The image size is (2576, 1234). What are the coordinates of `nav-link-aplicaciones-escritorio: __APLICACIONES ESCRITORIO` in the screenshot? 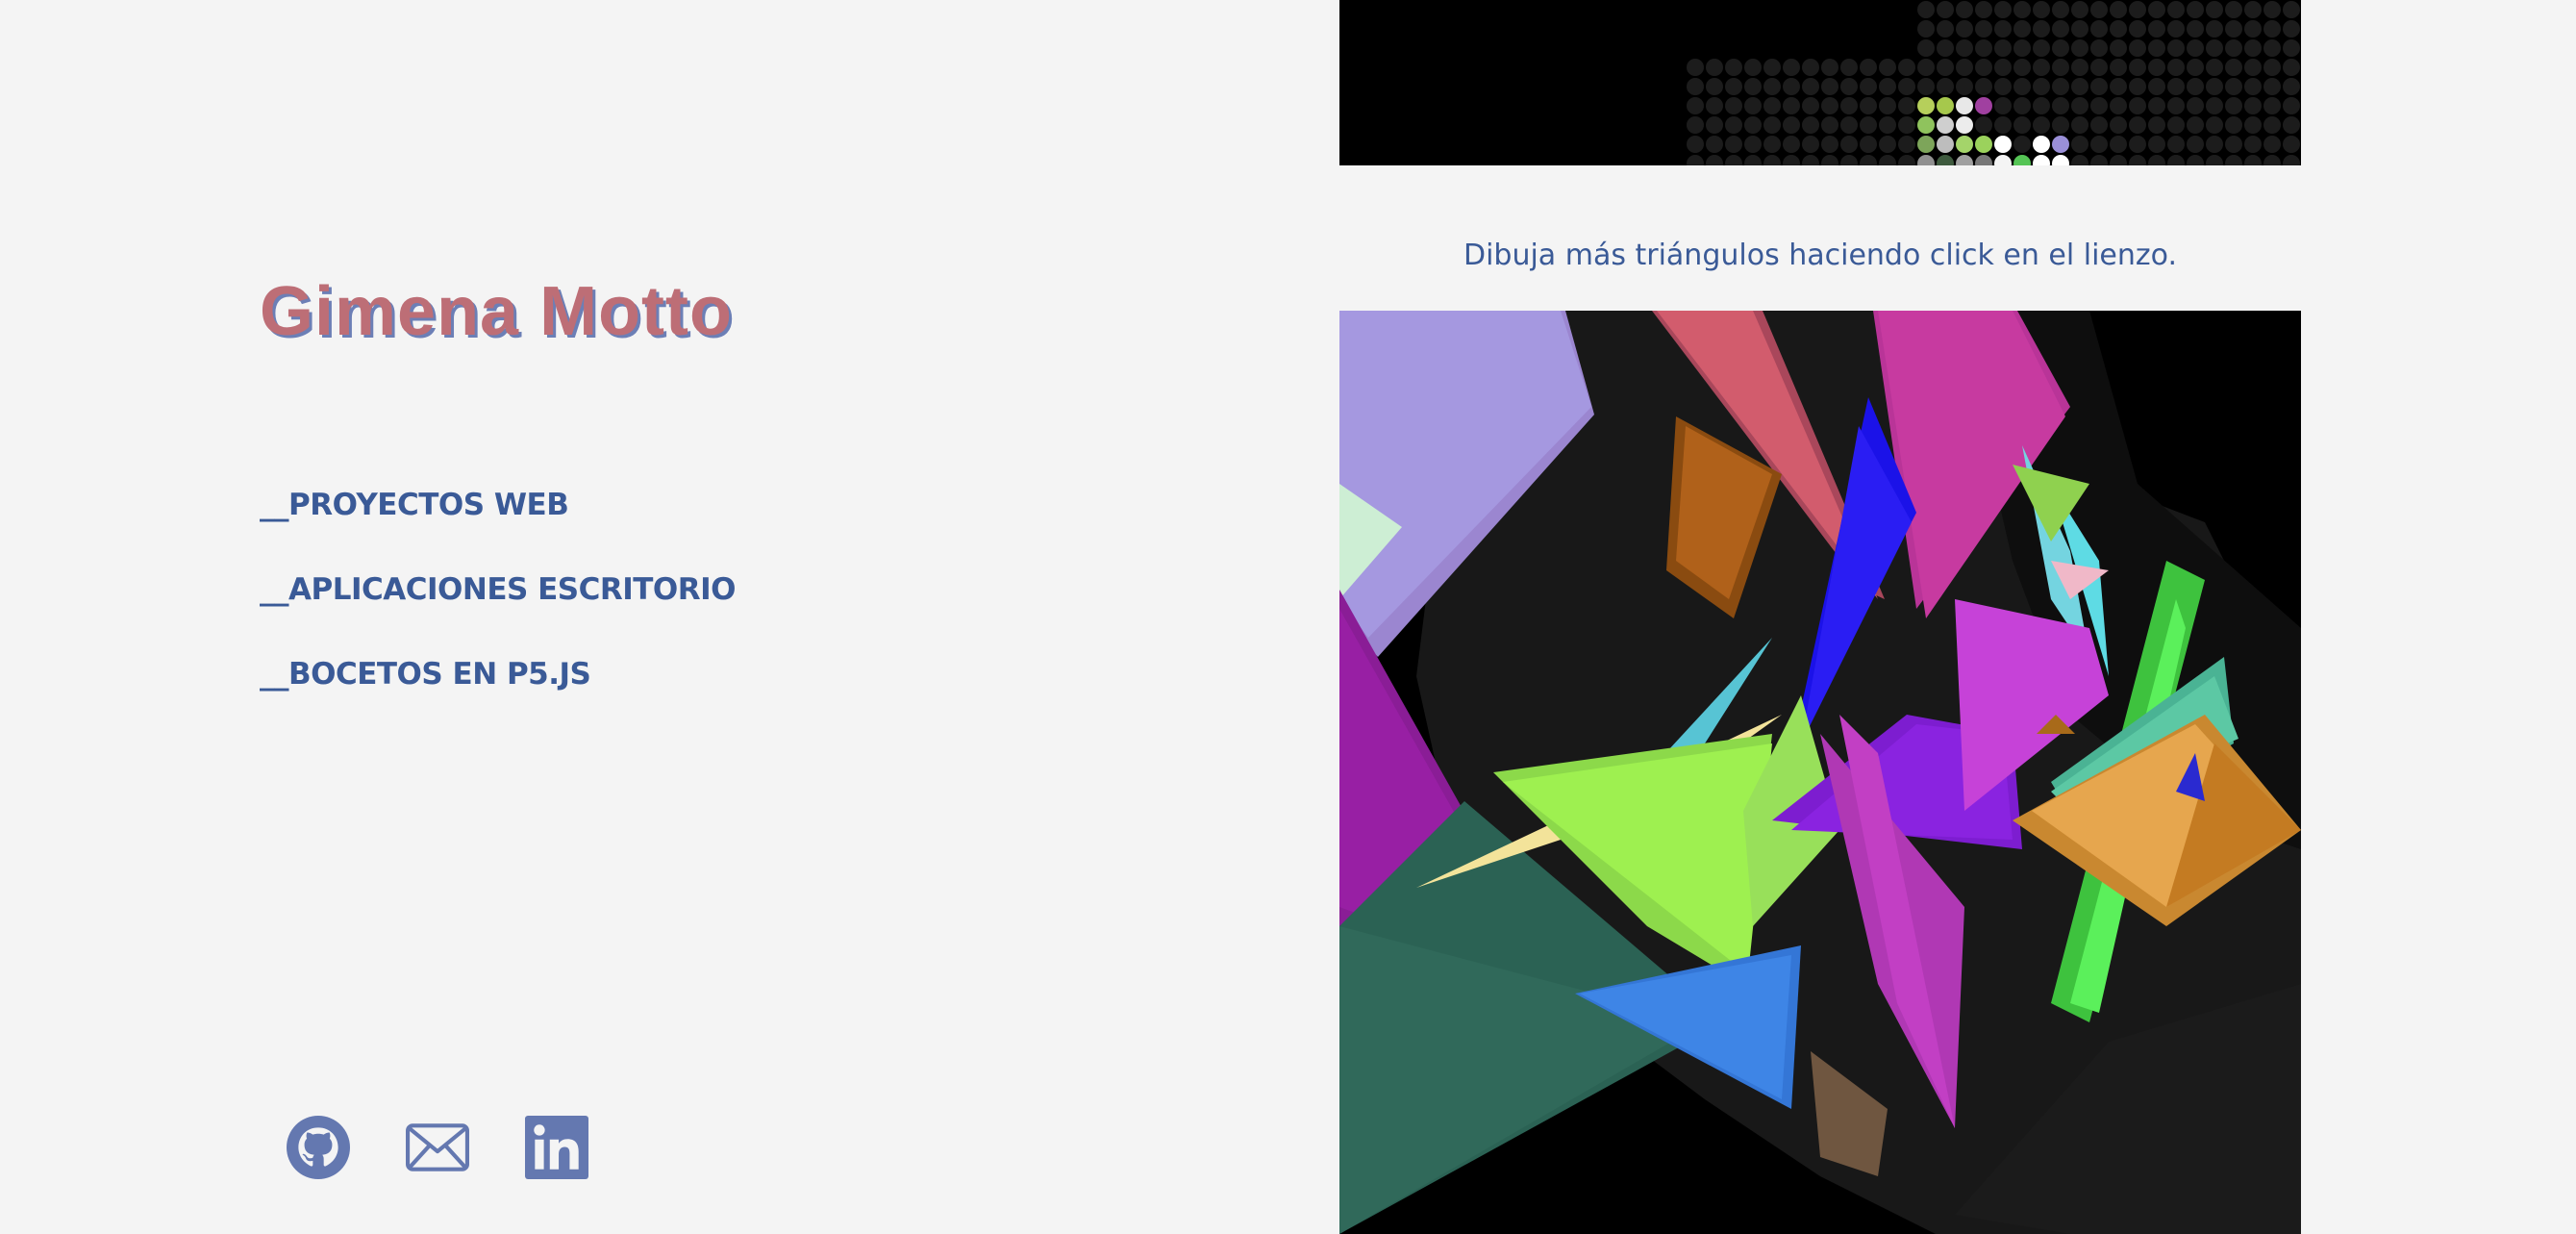 It's located at (498, 589).